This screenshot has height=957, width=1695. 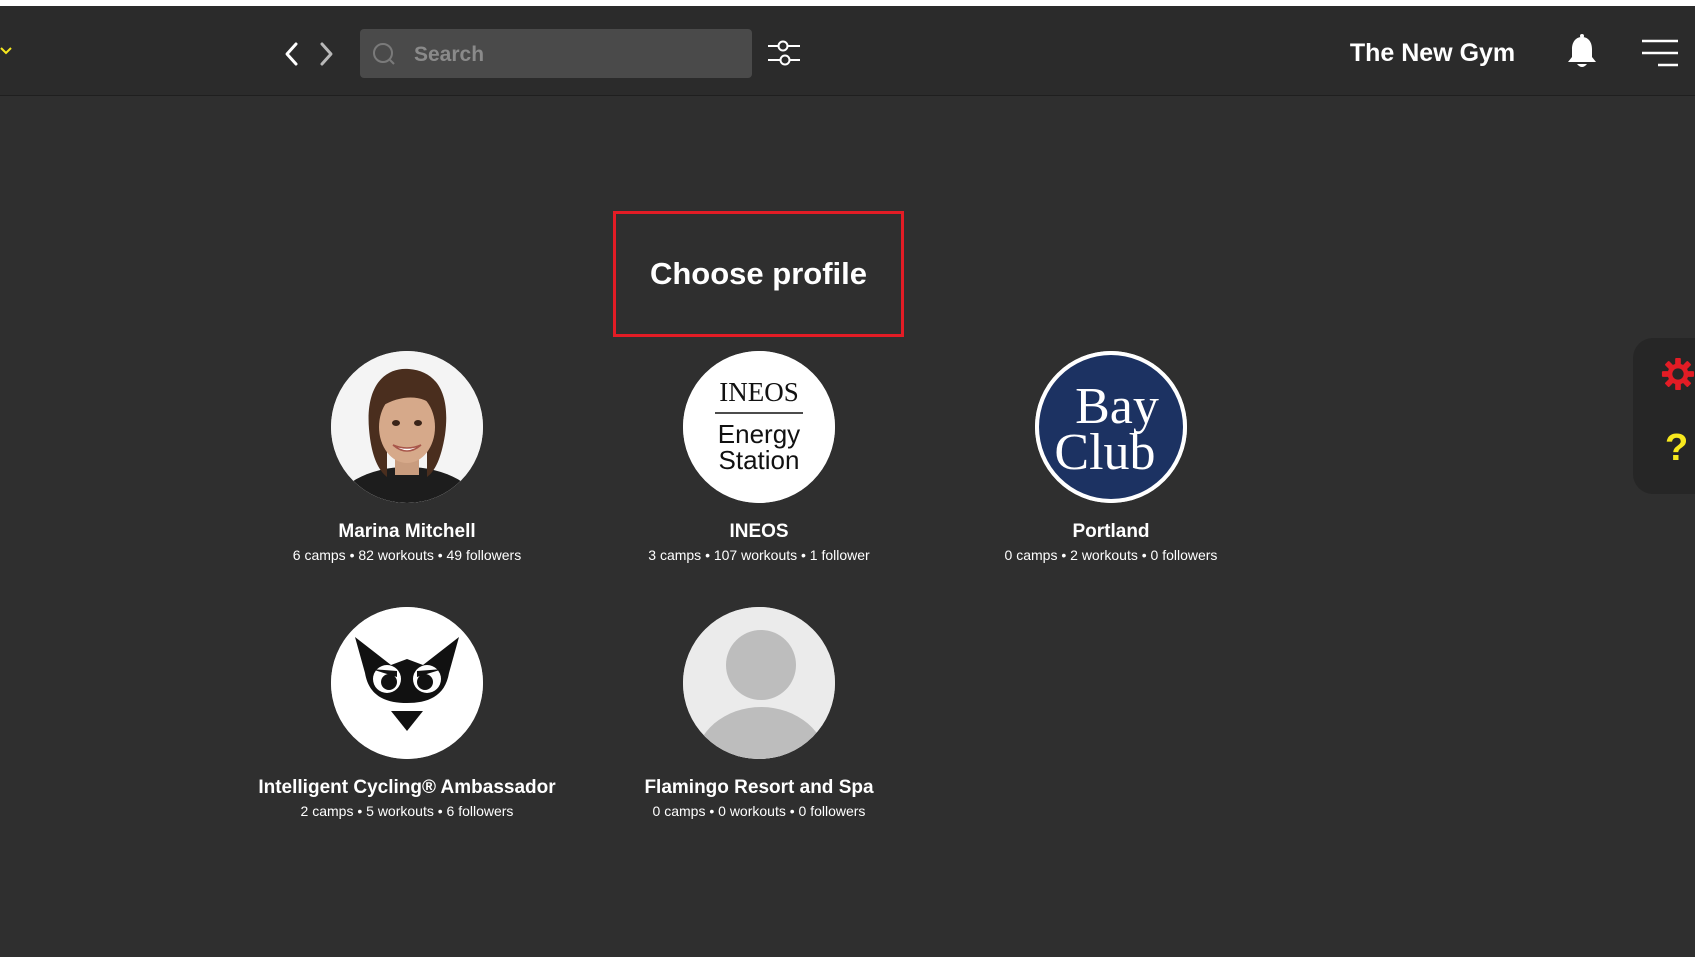 I want to click on logo-text: Station, so click(x=759, y=460).